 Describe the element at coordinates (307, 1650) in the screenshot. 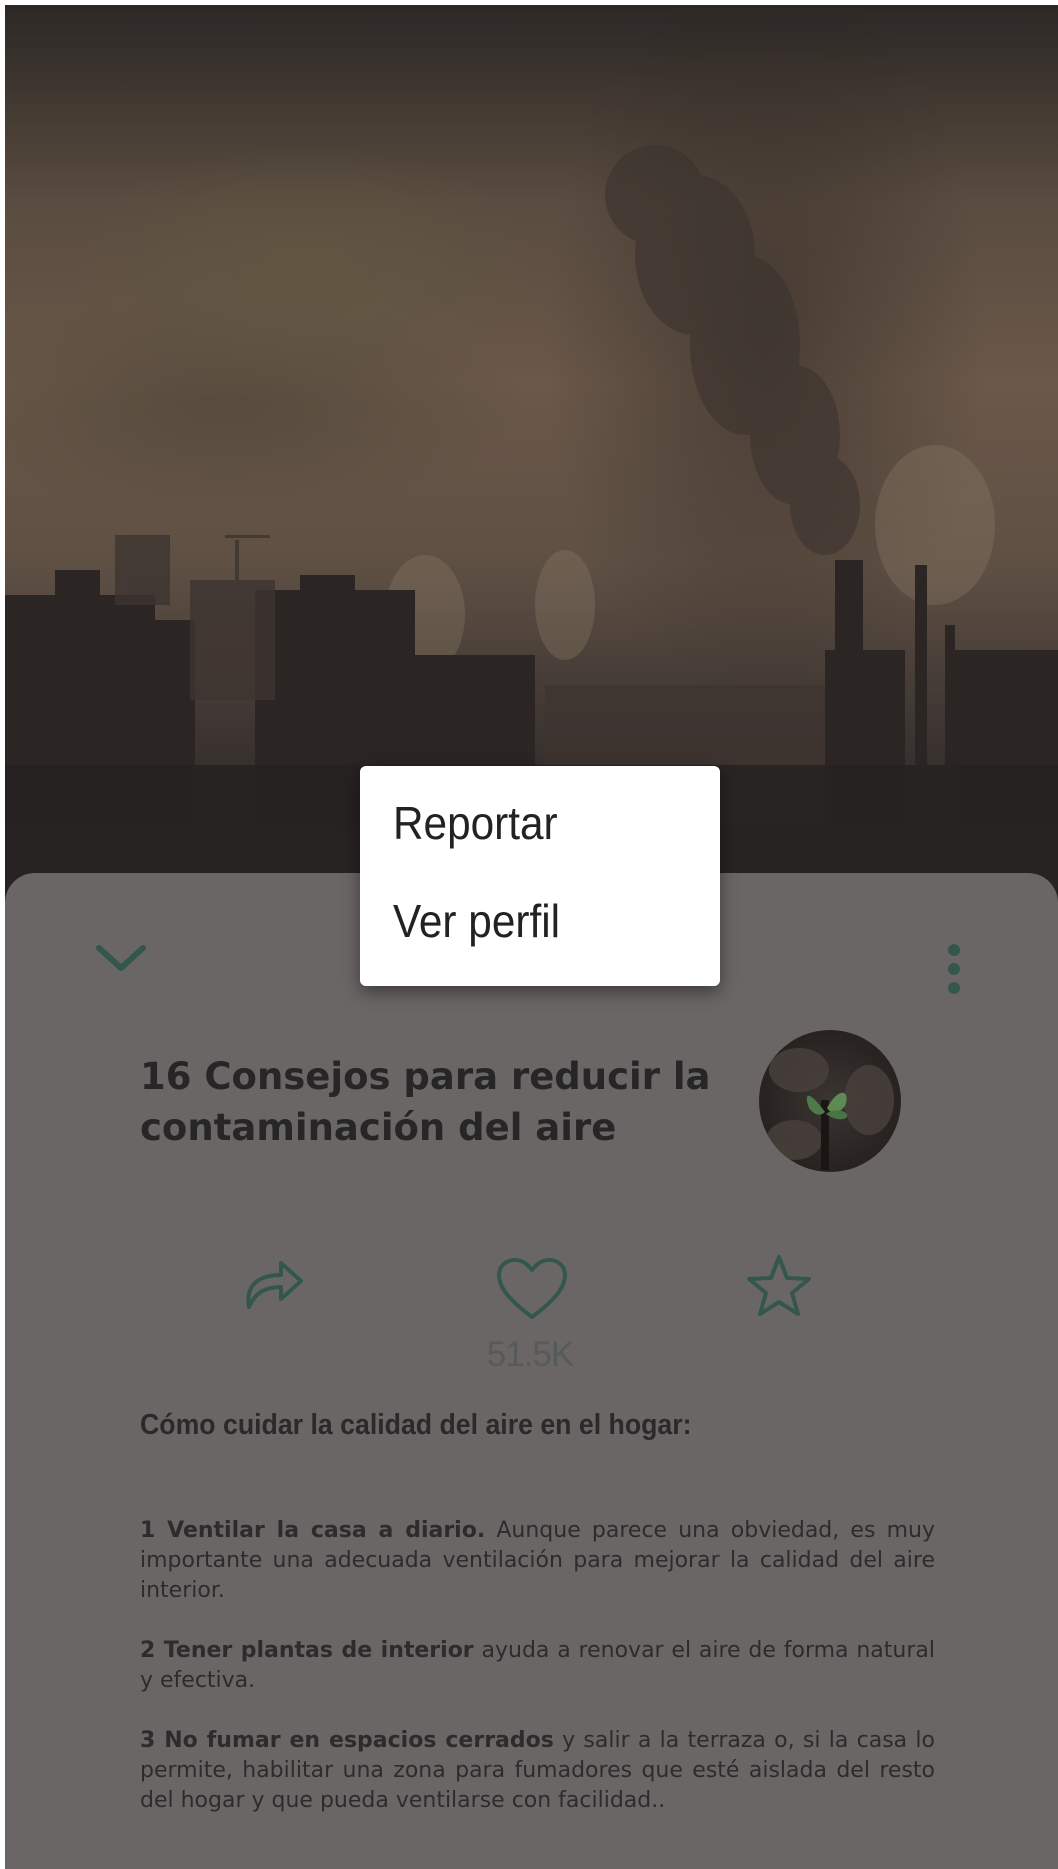

I see `tip-lead: 2 Tener plantas de interior` at that location.